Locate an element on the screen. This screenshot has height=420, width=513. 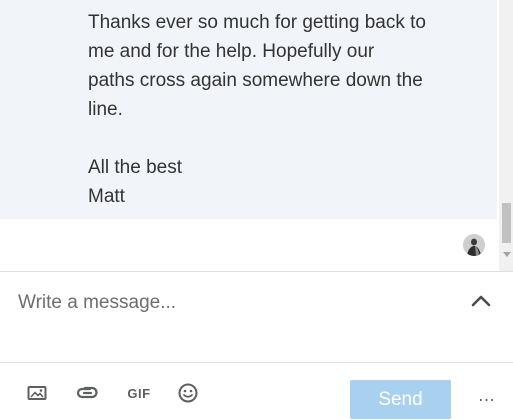
attach-file-button is located at coordinates (87, 393).